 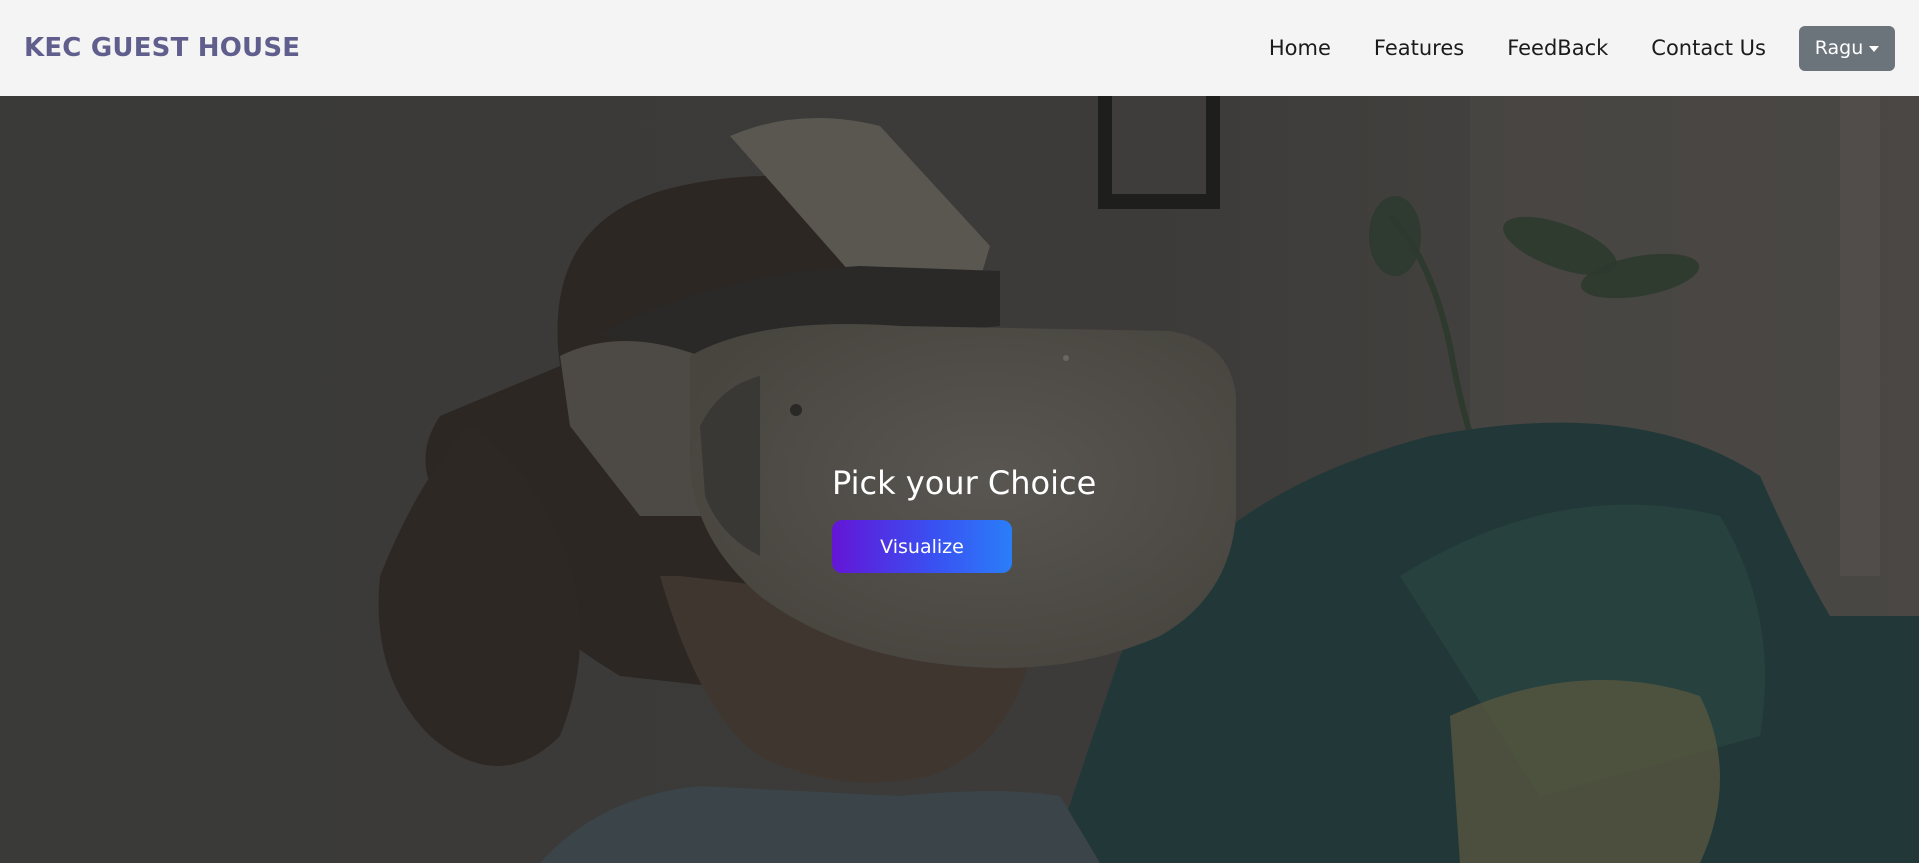 What do you see at coordinates (1708, 48) in the screenshot?
I see `nav-link-contact-us: Contact Us` at bounding box center [1708, 48].